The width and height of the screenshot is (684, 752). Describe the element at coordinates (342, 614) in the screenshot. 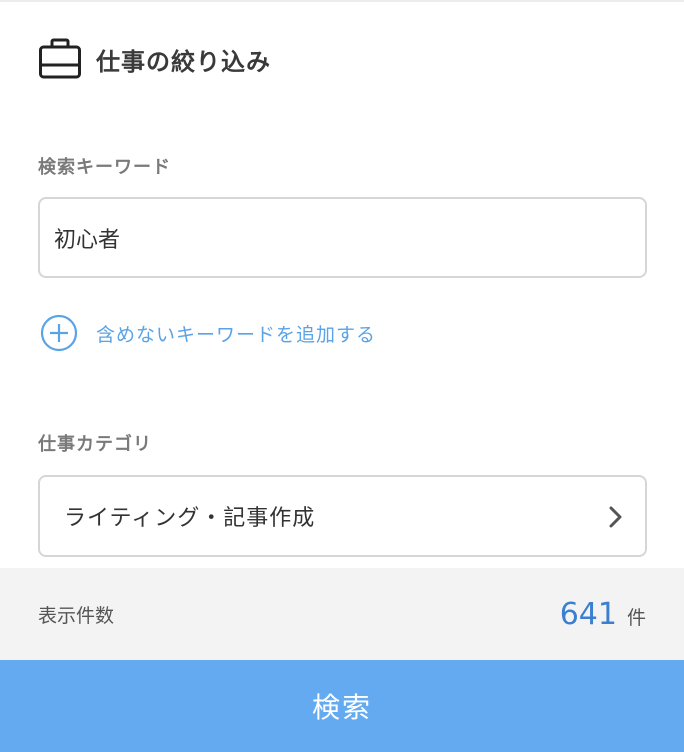

I see `result-count-bar: 表示件数 641 件` at that location.